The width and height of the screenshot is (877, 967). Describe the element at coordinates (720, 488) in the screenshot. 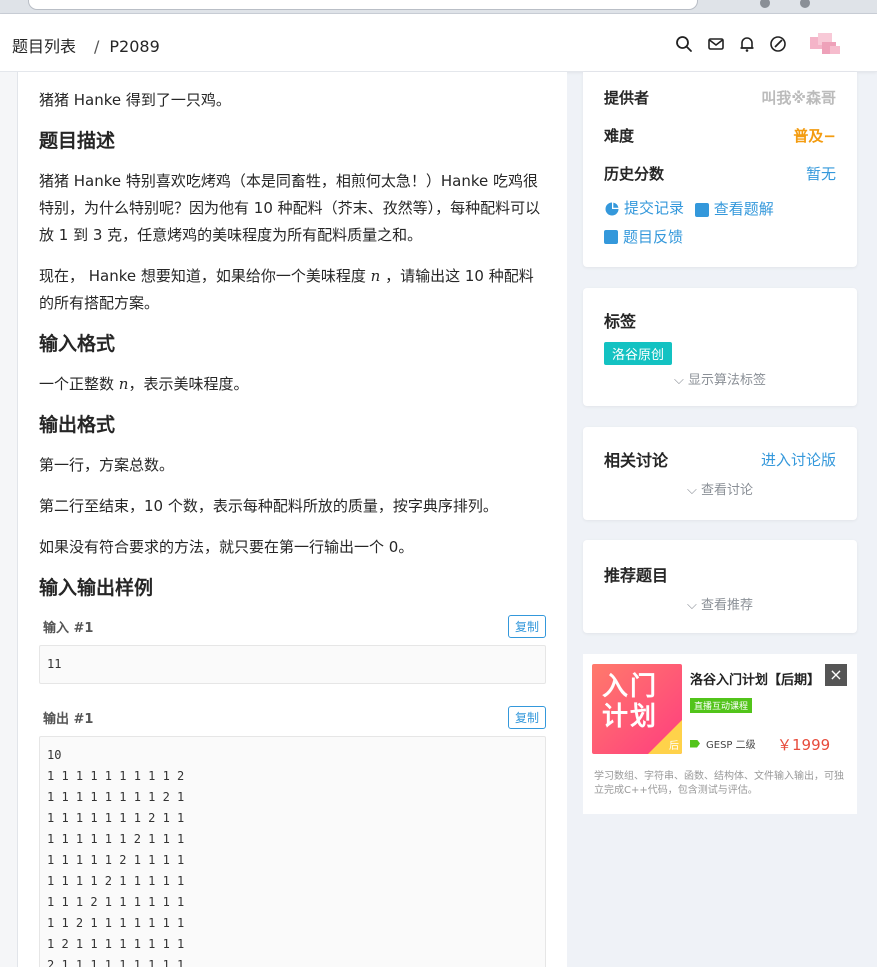

I see `view-discussion: ⌵ 查看讨论` at that location.